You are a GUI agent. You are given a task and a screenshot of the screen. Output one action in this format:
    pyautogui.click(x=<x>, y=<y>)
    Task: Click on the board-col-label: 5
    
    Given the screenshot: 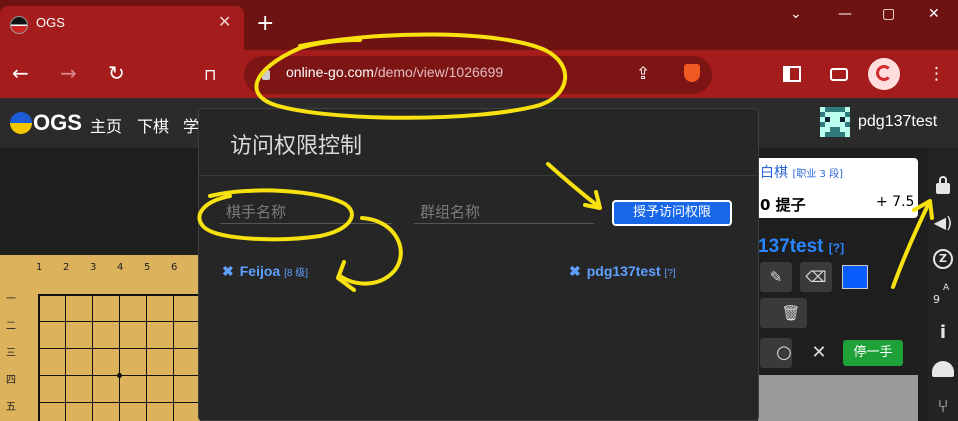 What is the action you would take?
    pyautogui.click(x=147, y=267)
    